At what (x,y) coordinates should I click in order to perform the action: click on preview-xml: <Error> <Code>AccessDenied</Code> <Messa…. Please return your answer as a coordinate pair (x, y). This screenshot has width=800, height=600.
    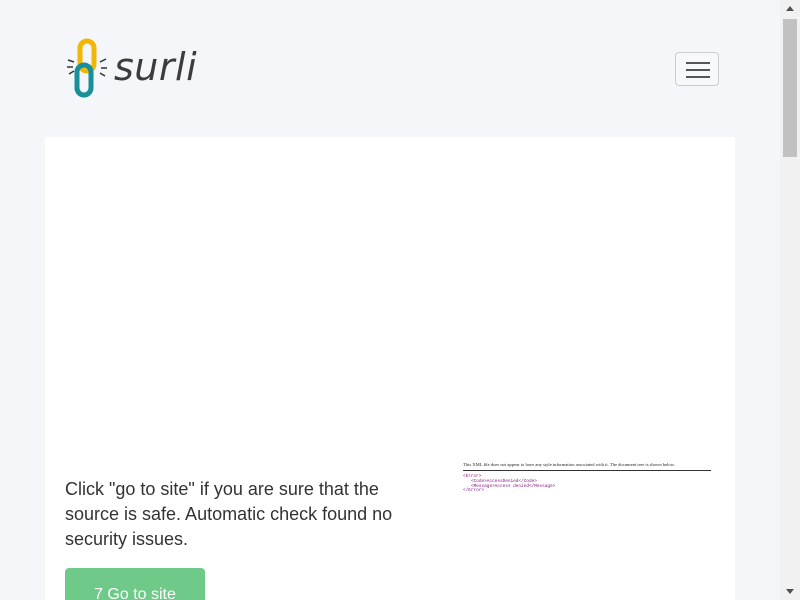
    Looking at the image, I should click on (588, 484).